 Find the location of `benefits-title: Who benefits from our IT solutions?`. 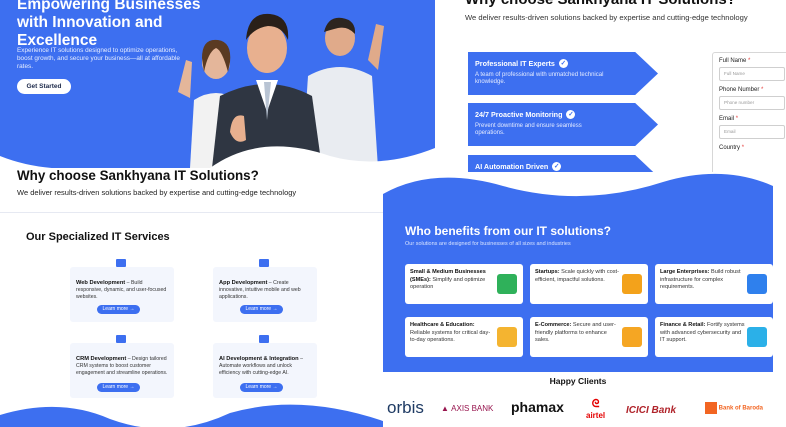

benefits-title: Who benefits from our IT solutions? is located at coordinates (508, 231).